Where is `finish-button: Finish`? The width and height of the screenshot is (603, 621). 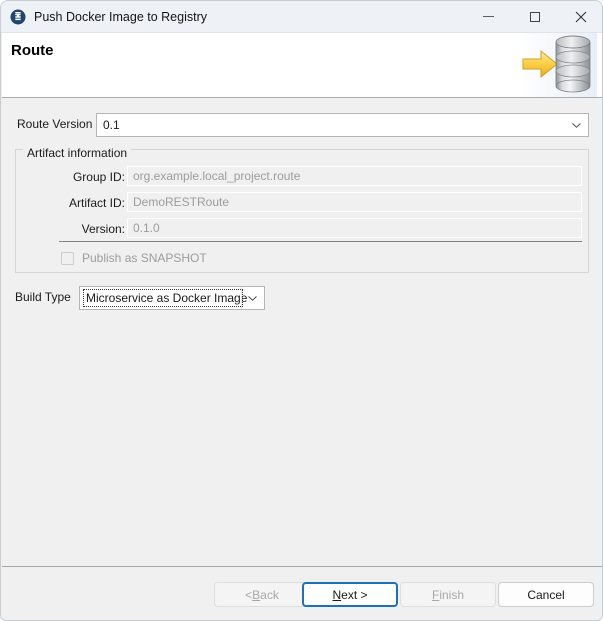
finish-button: Finish is located at coordinates (448, 594).